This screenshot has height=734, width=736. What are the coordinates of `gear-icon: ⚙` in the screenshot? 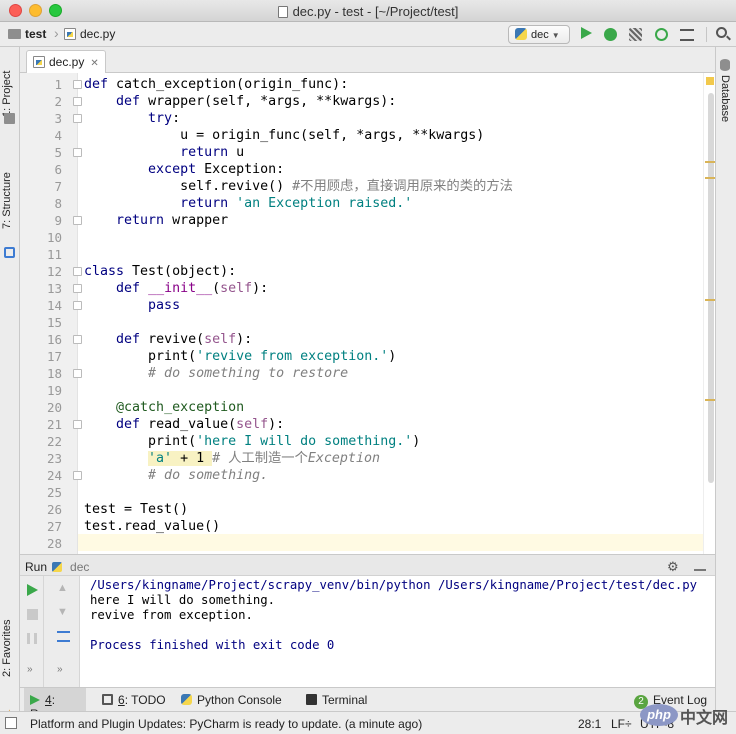 It's located at (673, 567).